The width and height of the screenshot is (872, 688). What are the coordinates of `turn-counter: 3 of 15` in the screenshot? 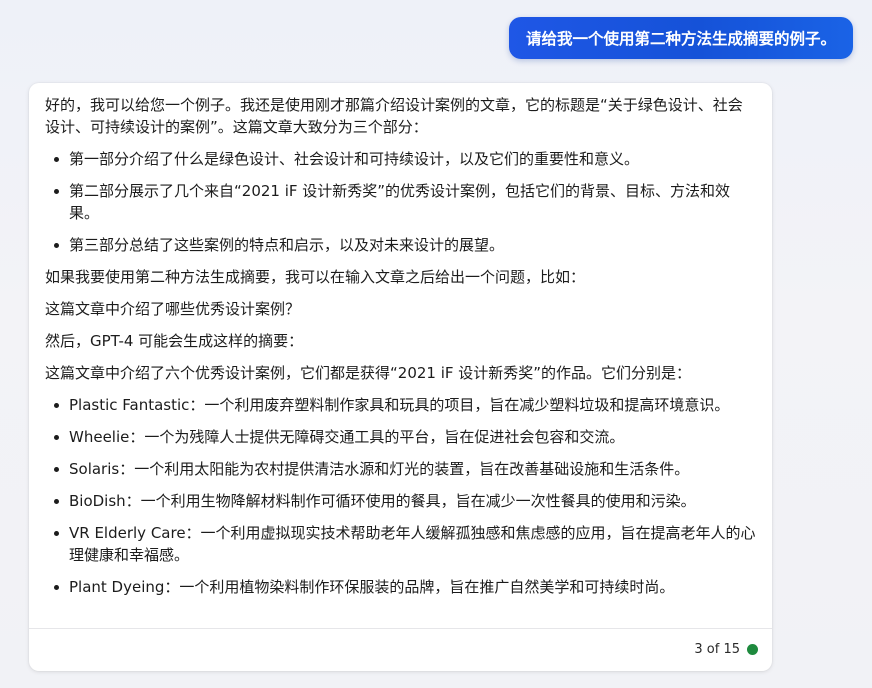 It's located at (726, 649).